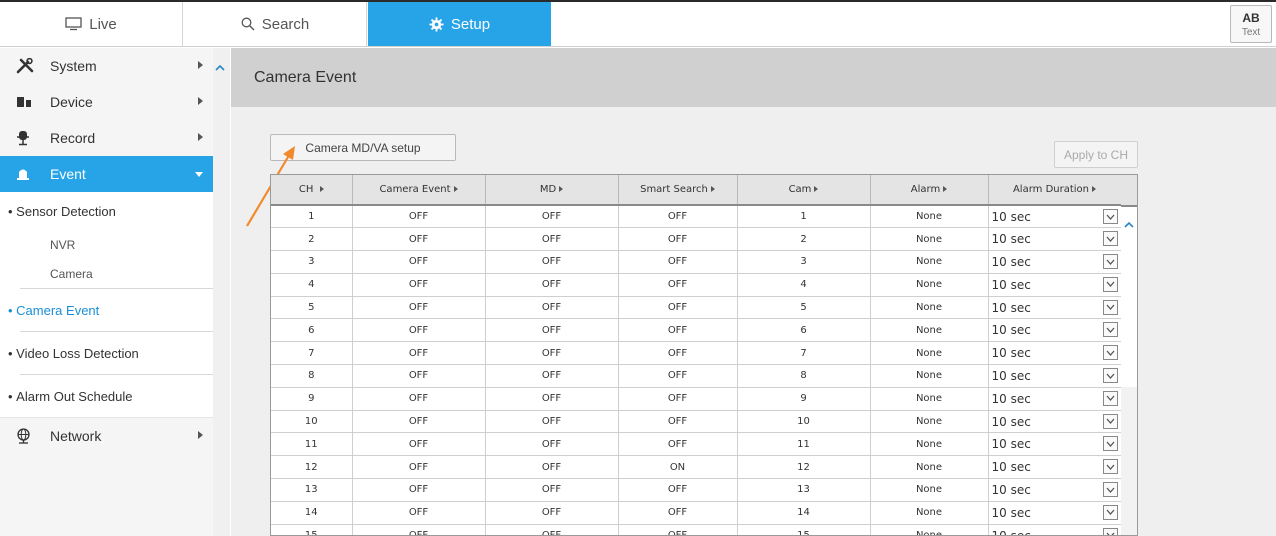 The image size is (1276, 536). Describe the element at coordinates (459, 24) in the screenshot. I see `tab-setup: Setup` at that location.